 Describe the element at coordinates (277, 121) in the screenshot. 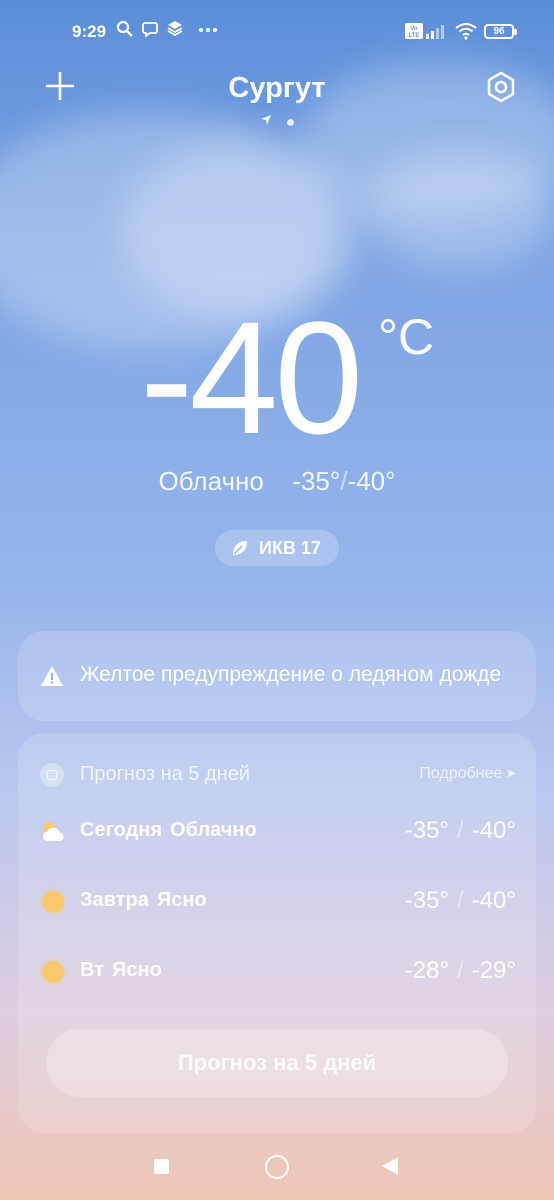

I see `city-pager` at that location.